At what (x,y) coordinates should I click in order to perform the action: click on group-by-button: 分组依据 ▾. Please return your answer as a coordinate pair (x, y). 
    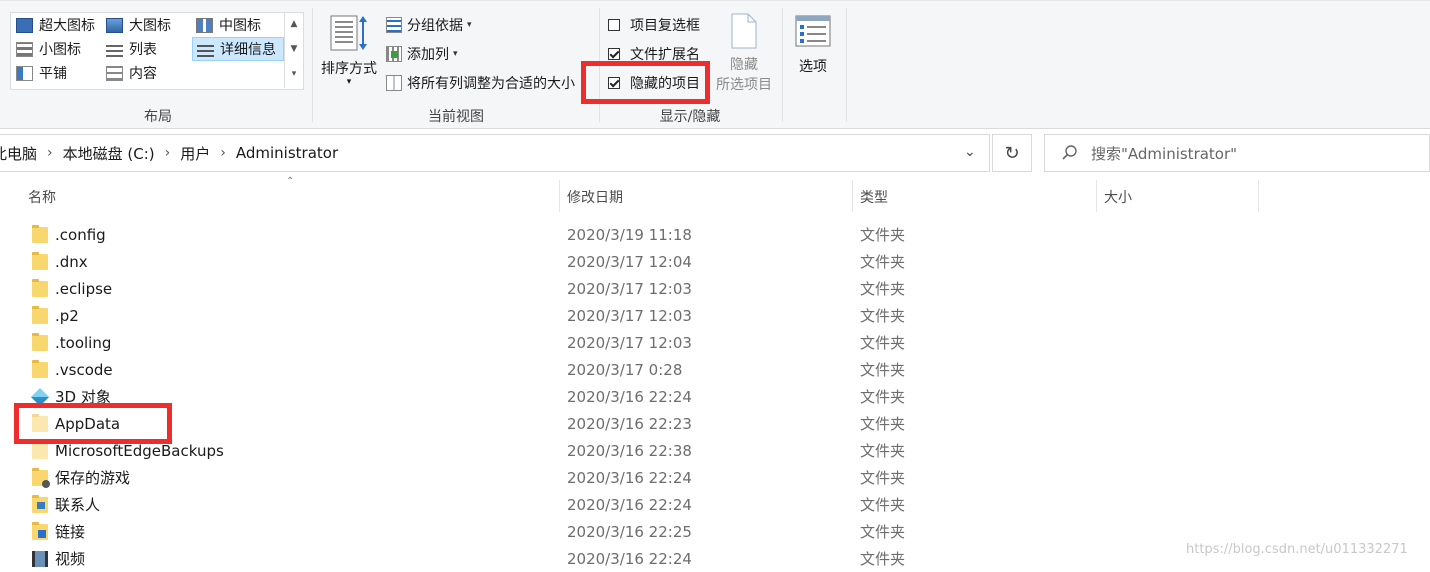
    Looking at the image, I should click on (429, 25).